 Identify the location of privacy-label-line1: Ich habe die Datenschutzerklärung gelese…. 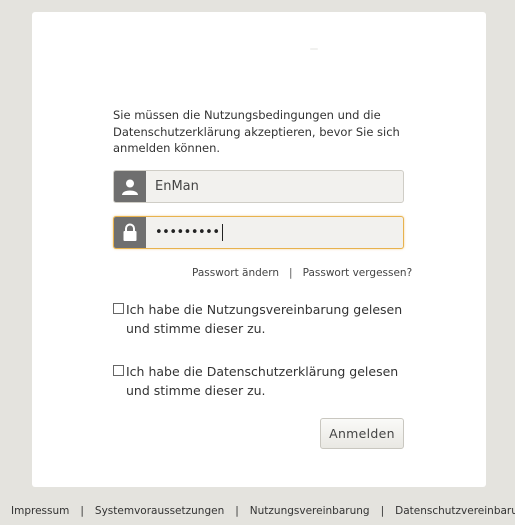
(262, 371).